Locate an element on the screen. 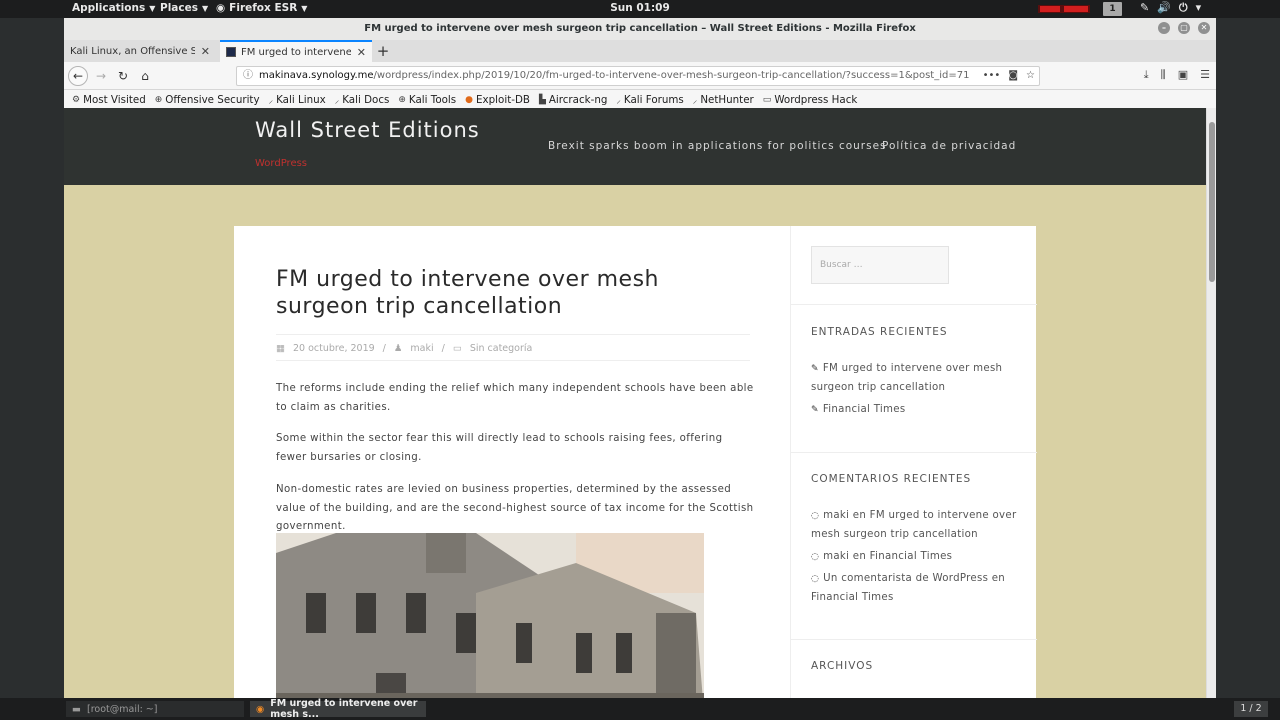 Image resolution: width=1280 pixels, height=720 pixels. favicon-icon is located at coordinates (231, 52).